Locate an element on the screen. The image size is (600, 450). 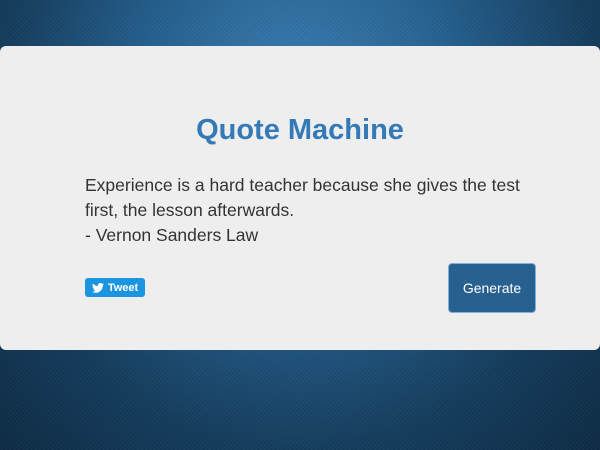
generate-button: Generate is located at coordinates (492, 288).